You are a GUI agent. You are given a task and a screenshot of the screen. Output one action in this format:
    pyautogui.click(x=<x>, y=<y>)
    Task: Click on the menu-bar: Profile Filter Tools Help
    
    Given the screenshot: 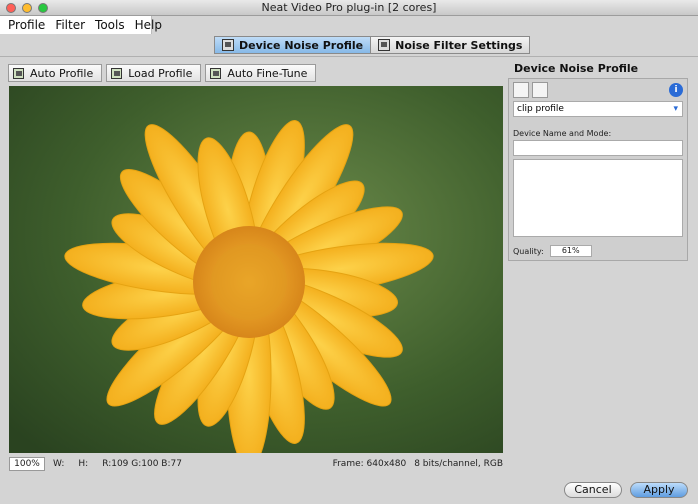 What is the action you would take?
    pyautogui.click(x=81, y=25)
    